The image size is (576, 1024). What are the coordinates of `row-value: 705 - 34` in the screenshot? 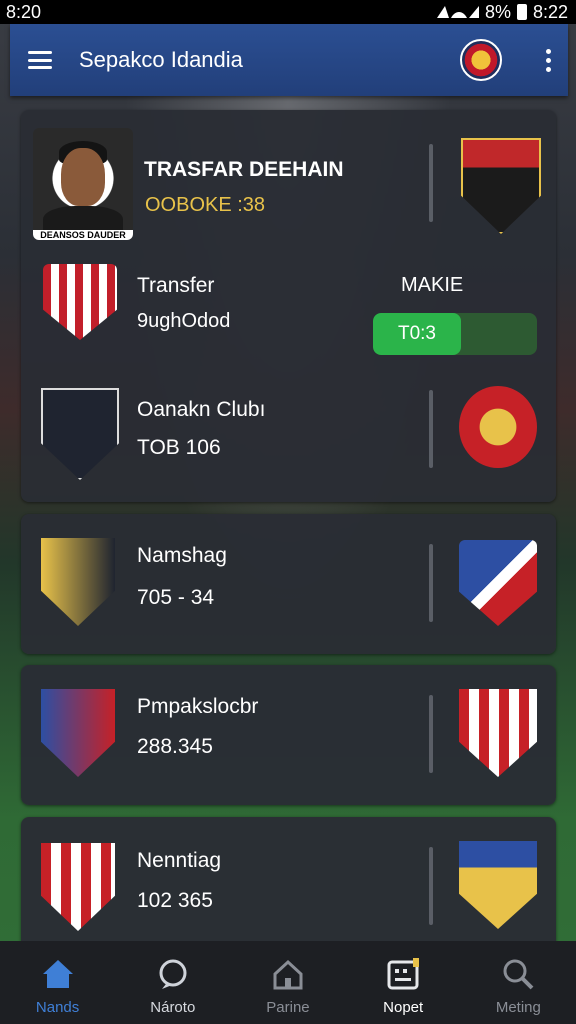 It's located at (176, 597).